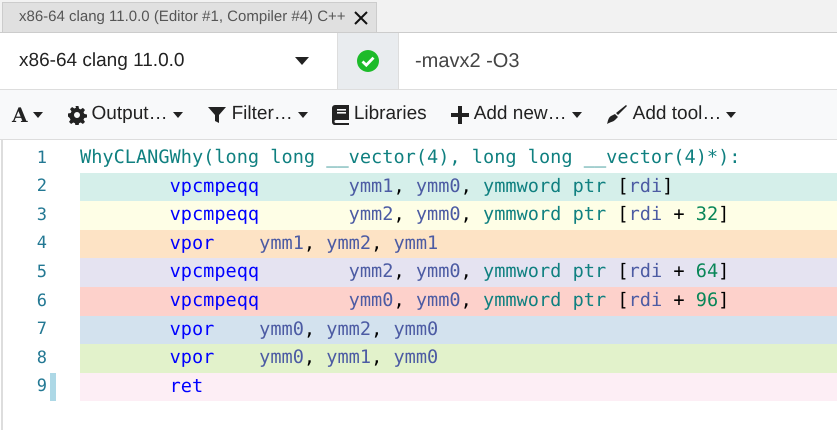  I want to click on line-number: 9, so click(42, 386).